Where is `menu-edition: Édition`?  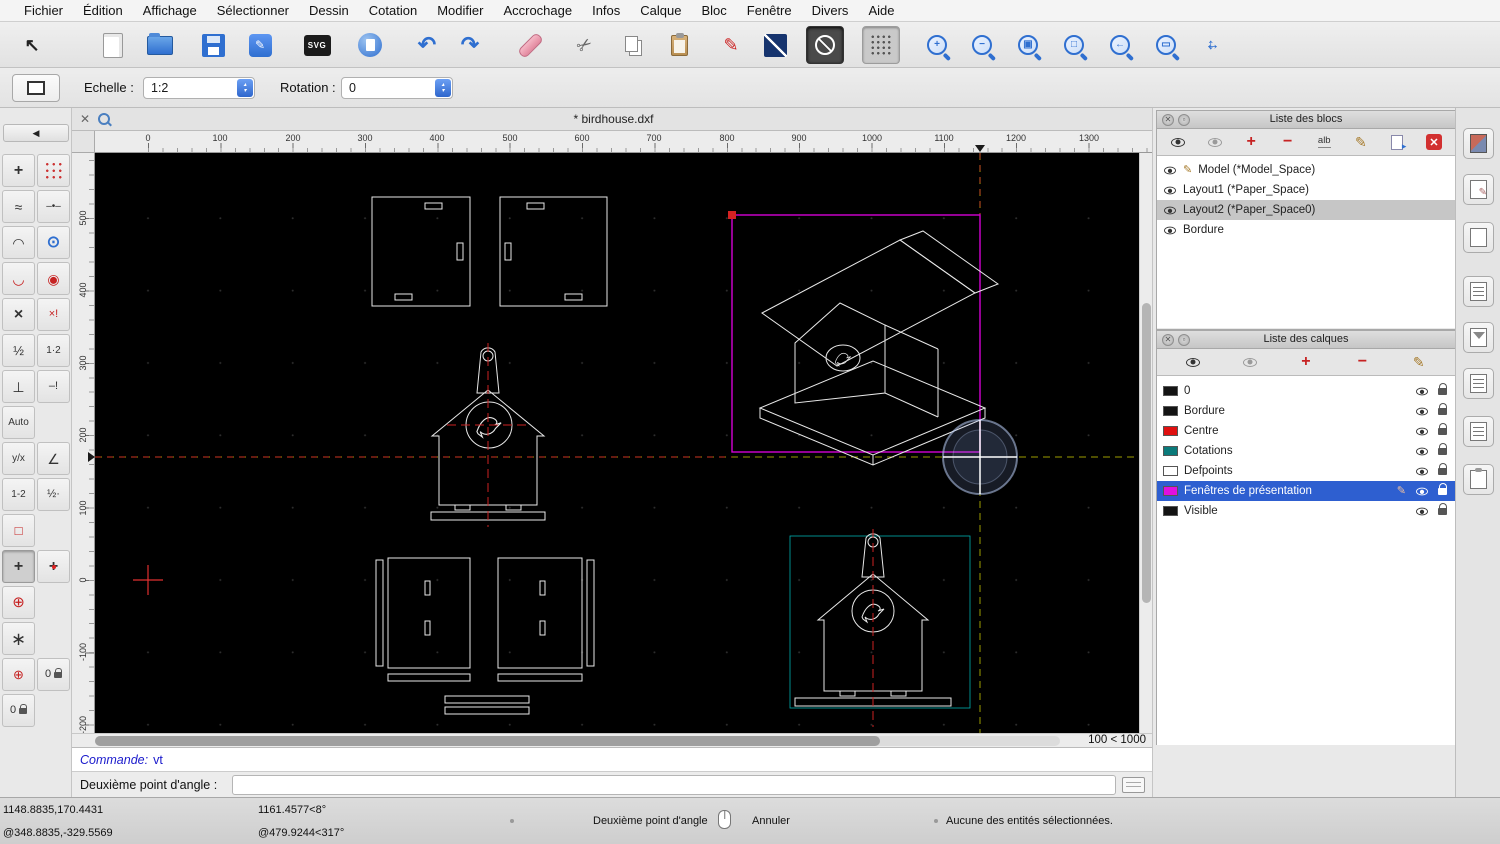 menu-edition: Édition is located at coordinates (103, 10).